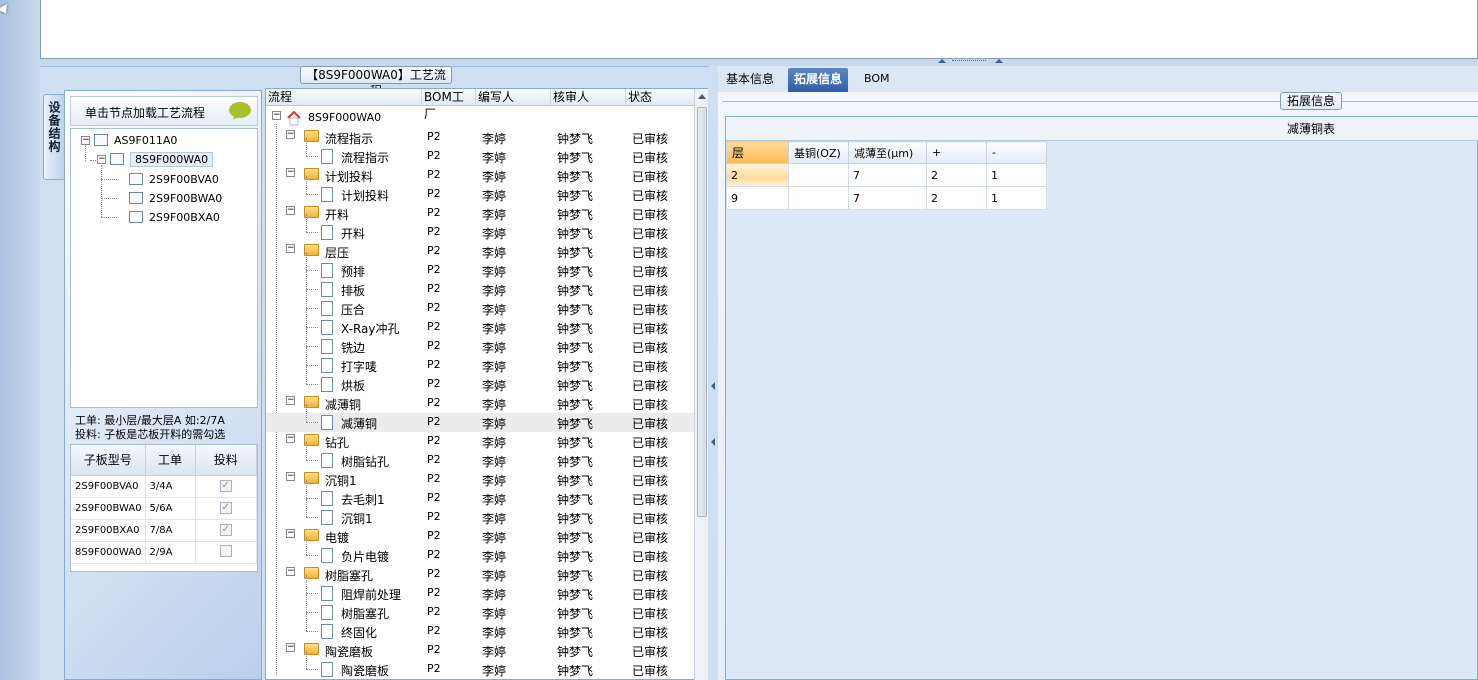  Describe the element at coordinates (702, 312) in the screenshot. I see `scroll-thumb` at that location.